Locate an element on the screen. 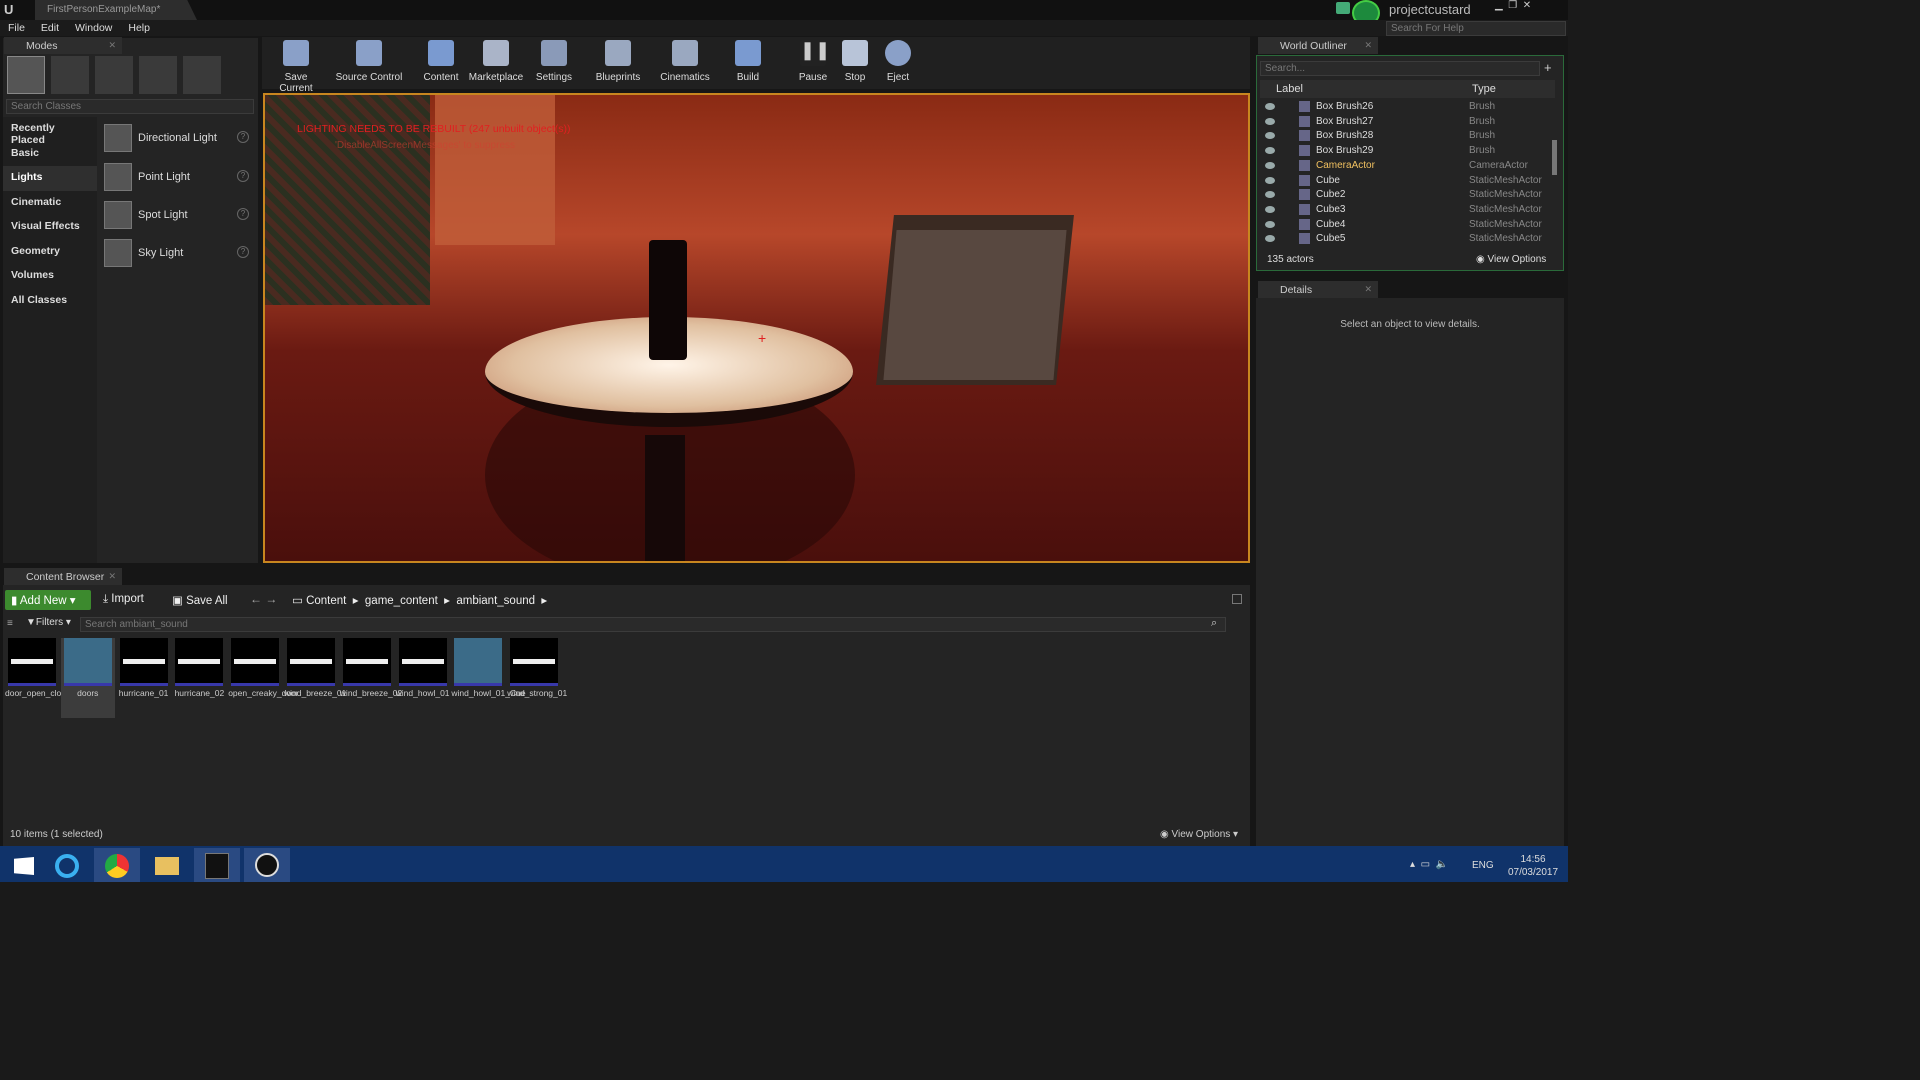 The height and width of the screenshot is (1080, 1920). import-button: ⤓ Import is located at coordinates (123, 599).